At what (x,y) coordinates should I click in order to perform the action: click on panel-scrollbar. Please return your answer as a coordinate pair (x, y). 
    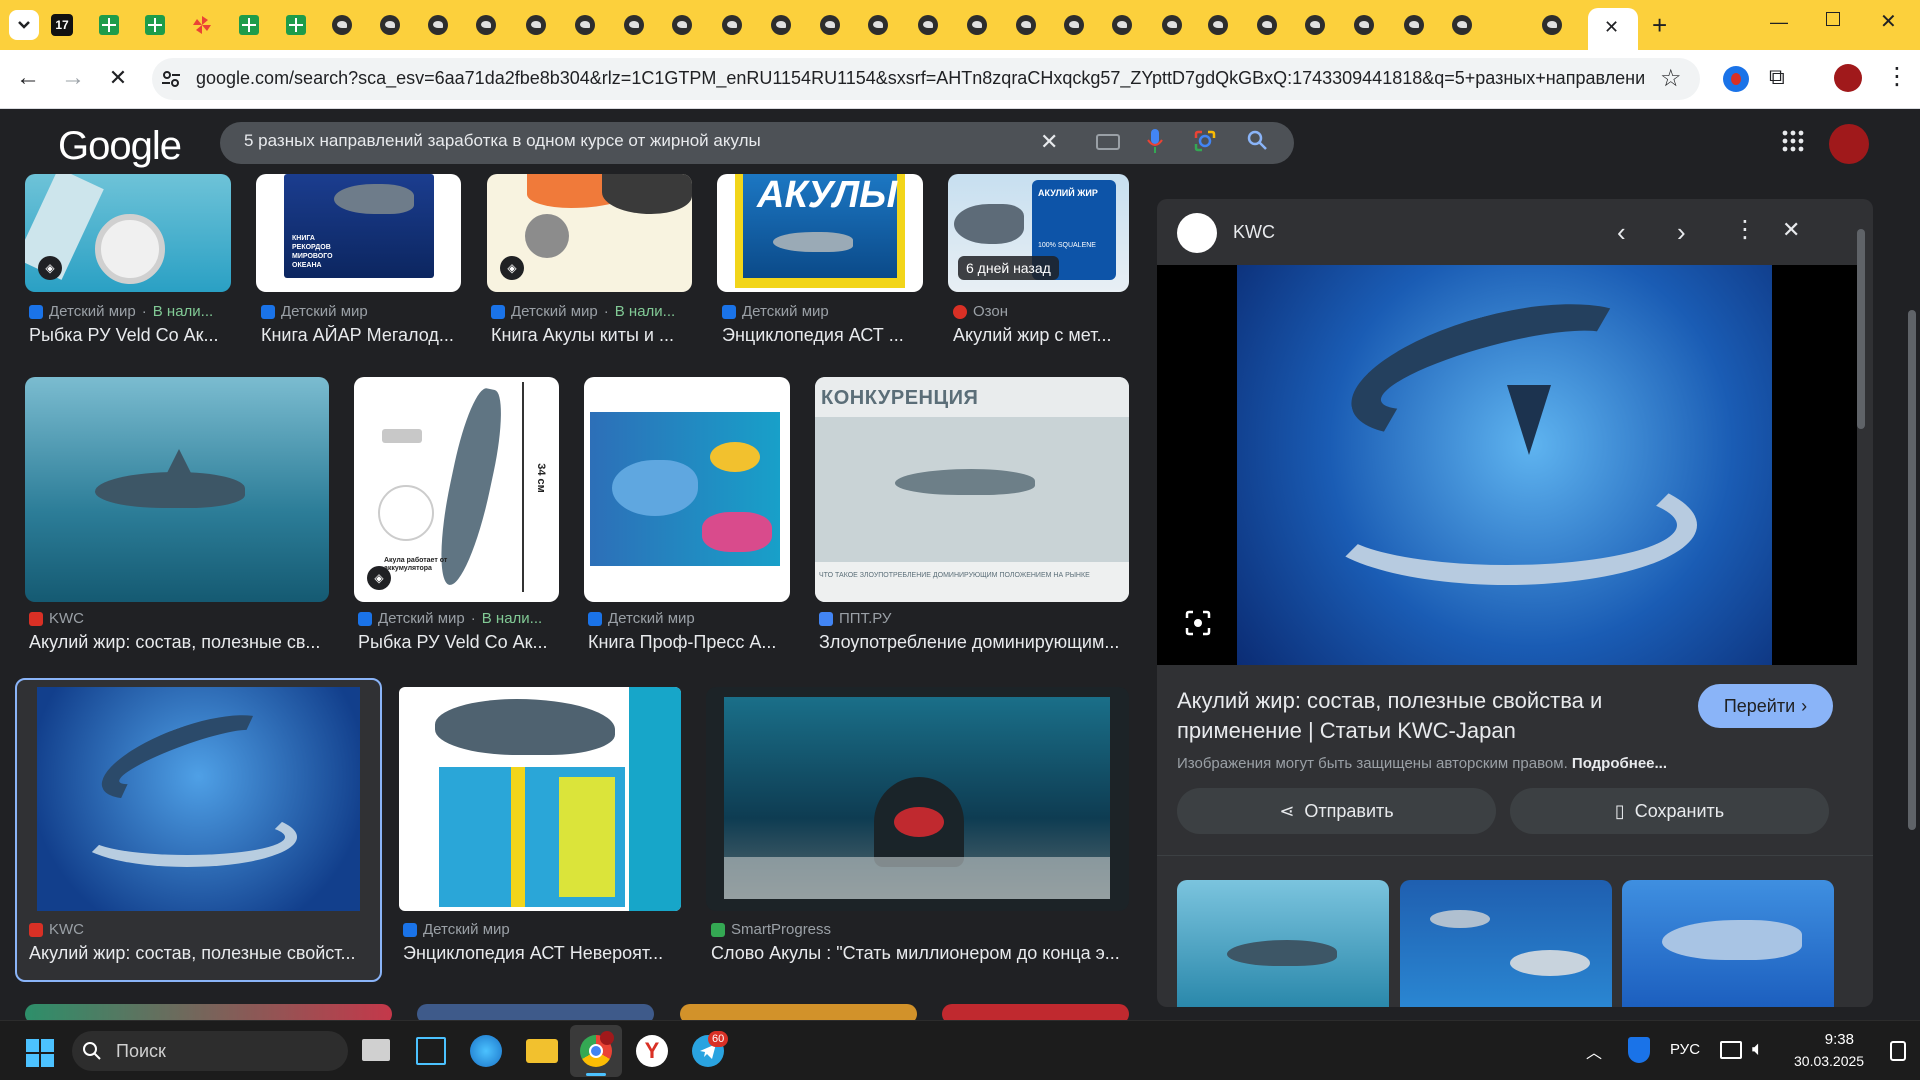
    Looking at the image, I should click on (1861, 606).